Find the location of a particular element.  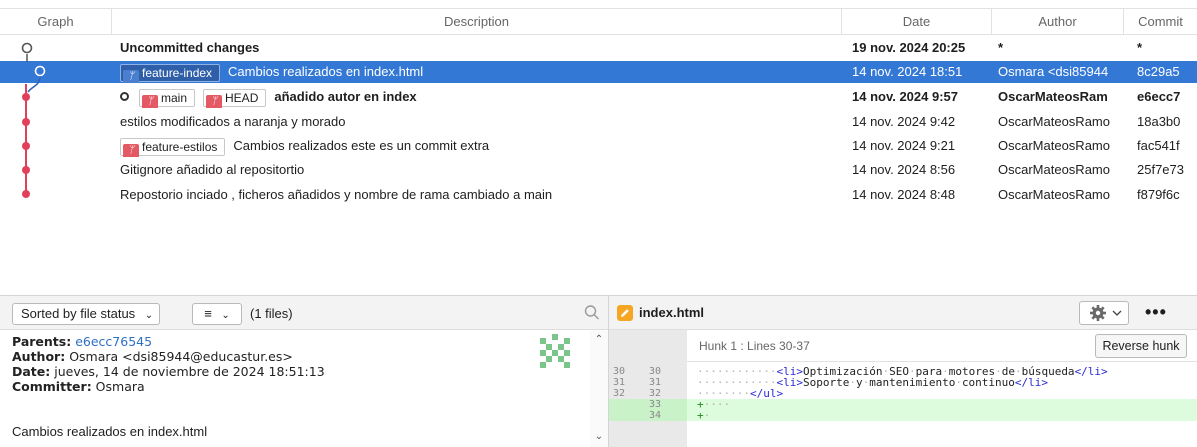

column-header-author: Author is located at coordinates (1058, 22).